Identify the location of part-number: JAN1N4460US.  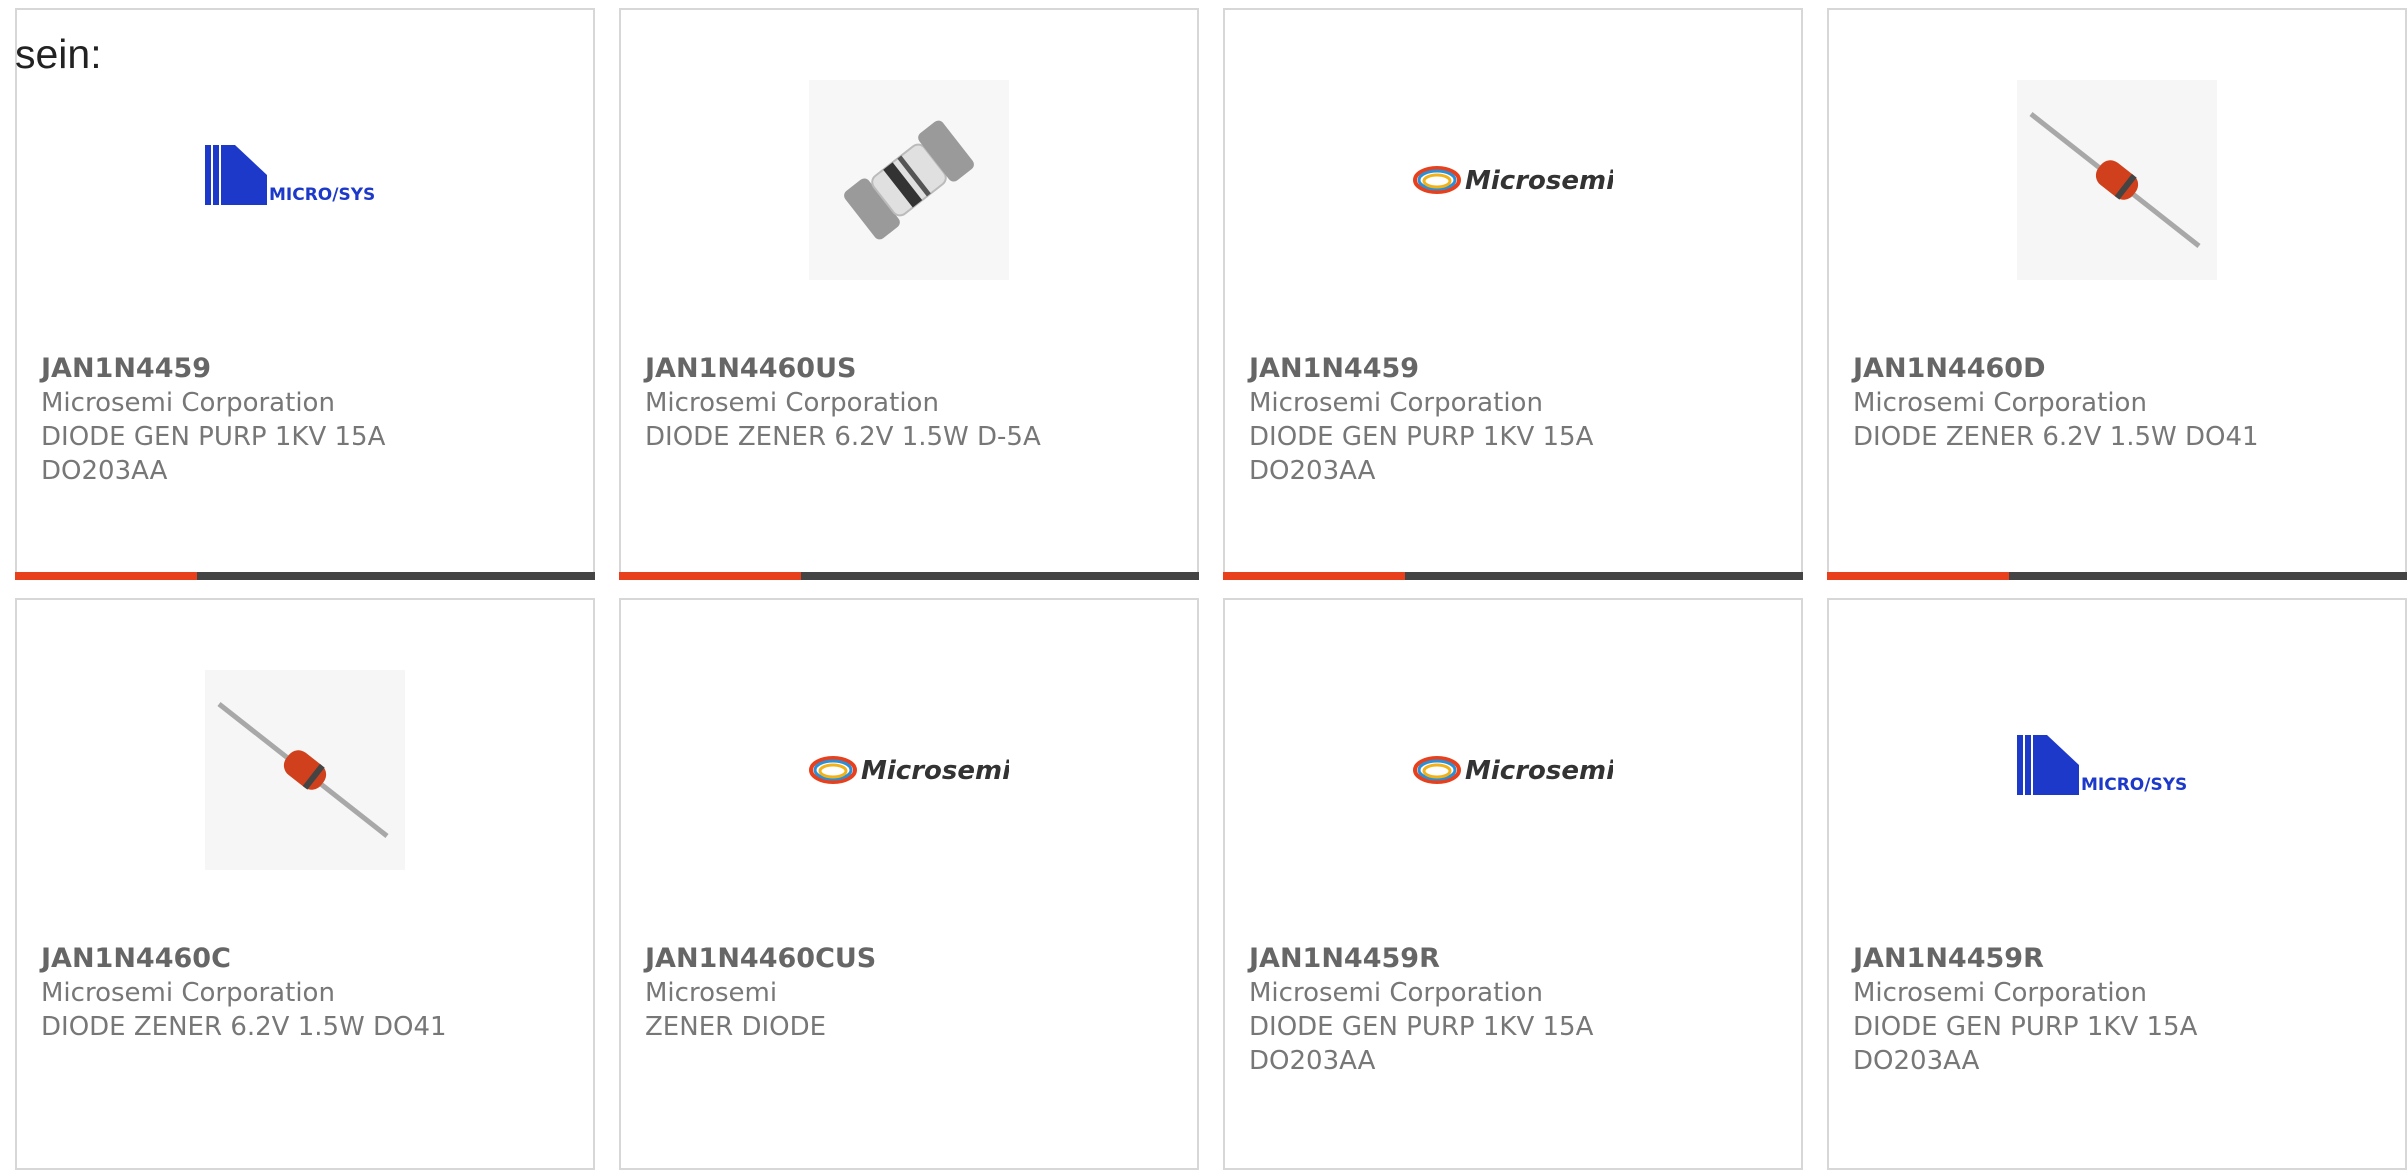
(750, 369).